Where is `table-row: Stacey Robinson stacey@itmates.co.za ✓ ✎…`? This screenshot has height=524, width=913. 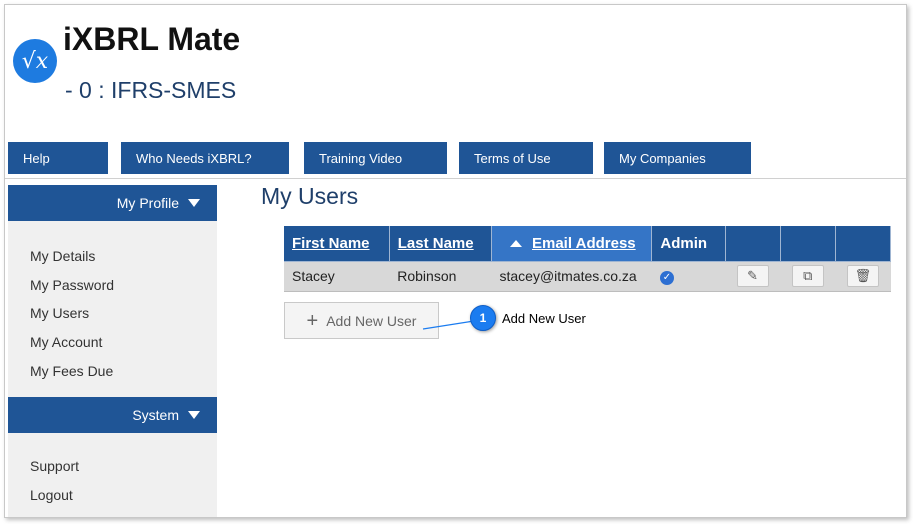
table-row: Stacey Robinson stacey@itmates.co.za ✓ ✎… is located at coordinates (587, 276).